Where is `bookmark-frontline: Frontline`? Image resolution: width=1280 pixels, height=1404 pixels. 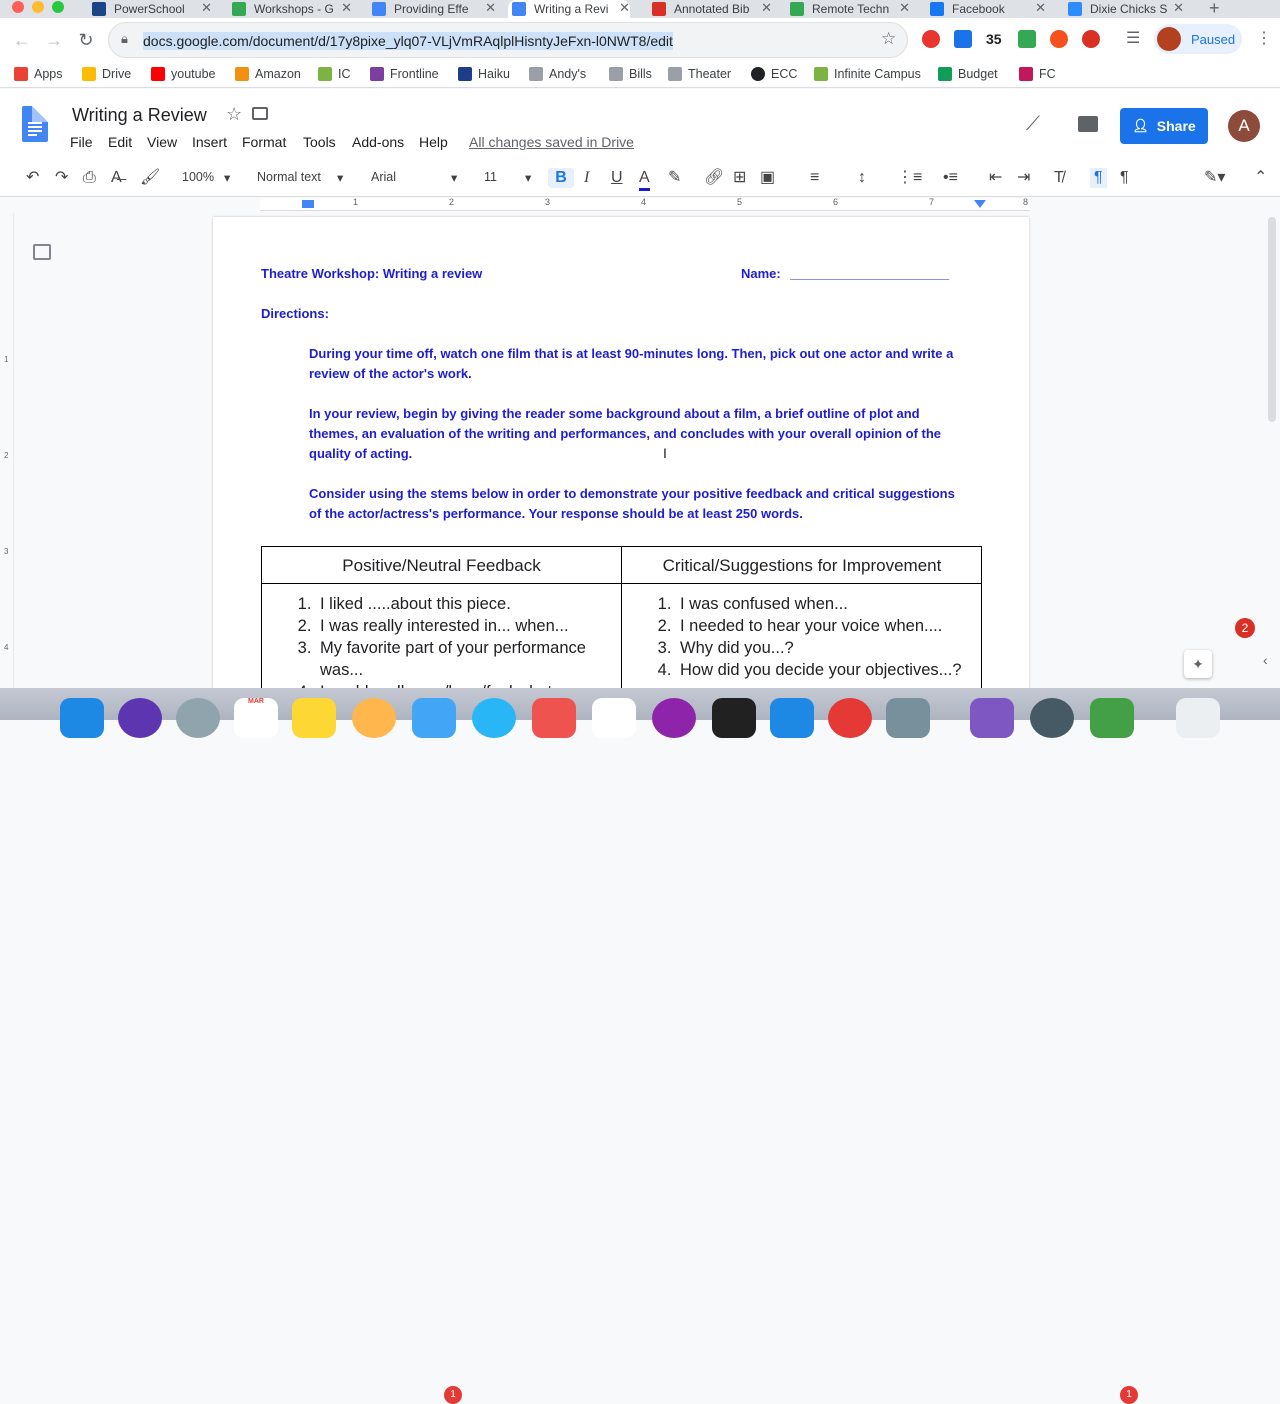 bookmark-frontline: Frontline is located at coordinates (404, 74).